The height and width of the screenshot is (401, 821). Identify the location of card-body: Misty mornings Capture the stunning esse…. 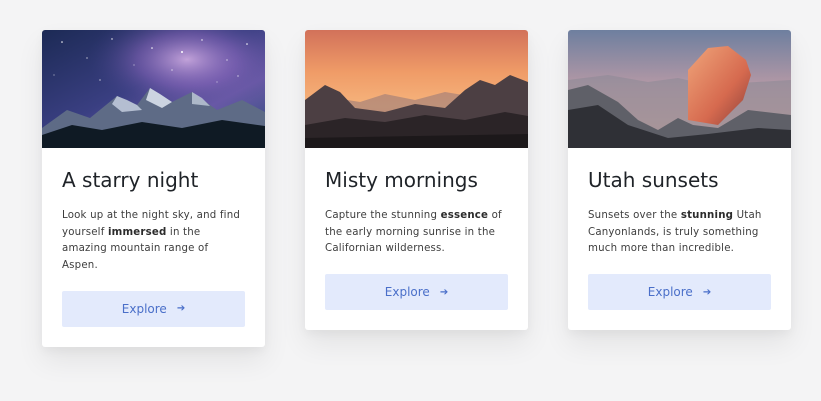
(416, 239).